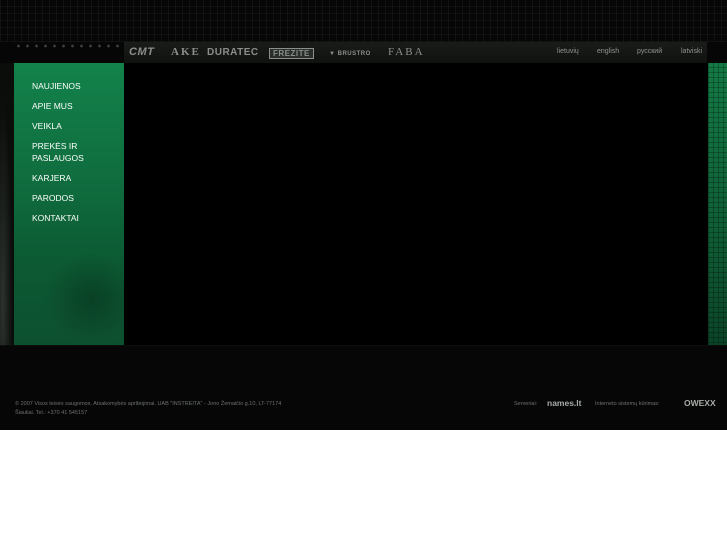  Describe the element at coordinates (77, 86) in the screenshot. I see `menu-item-naujienos: NAUJIENOS` at that location.